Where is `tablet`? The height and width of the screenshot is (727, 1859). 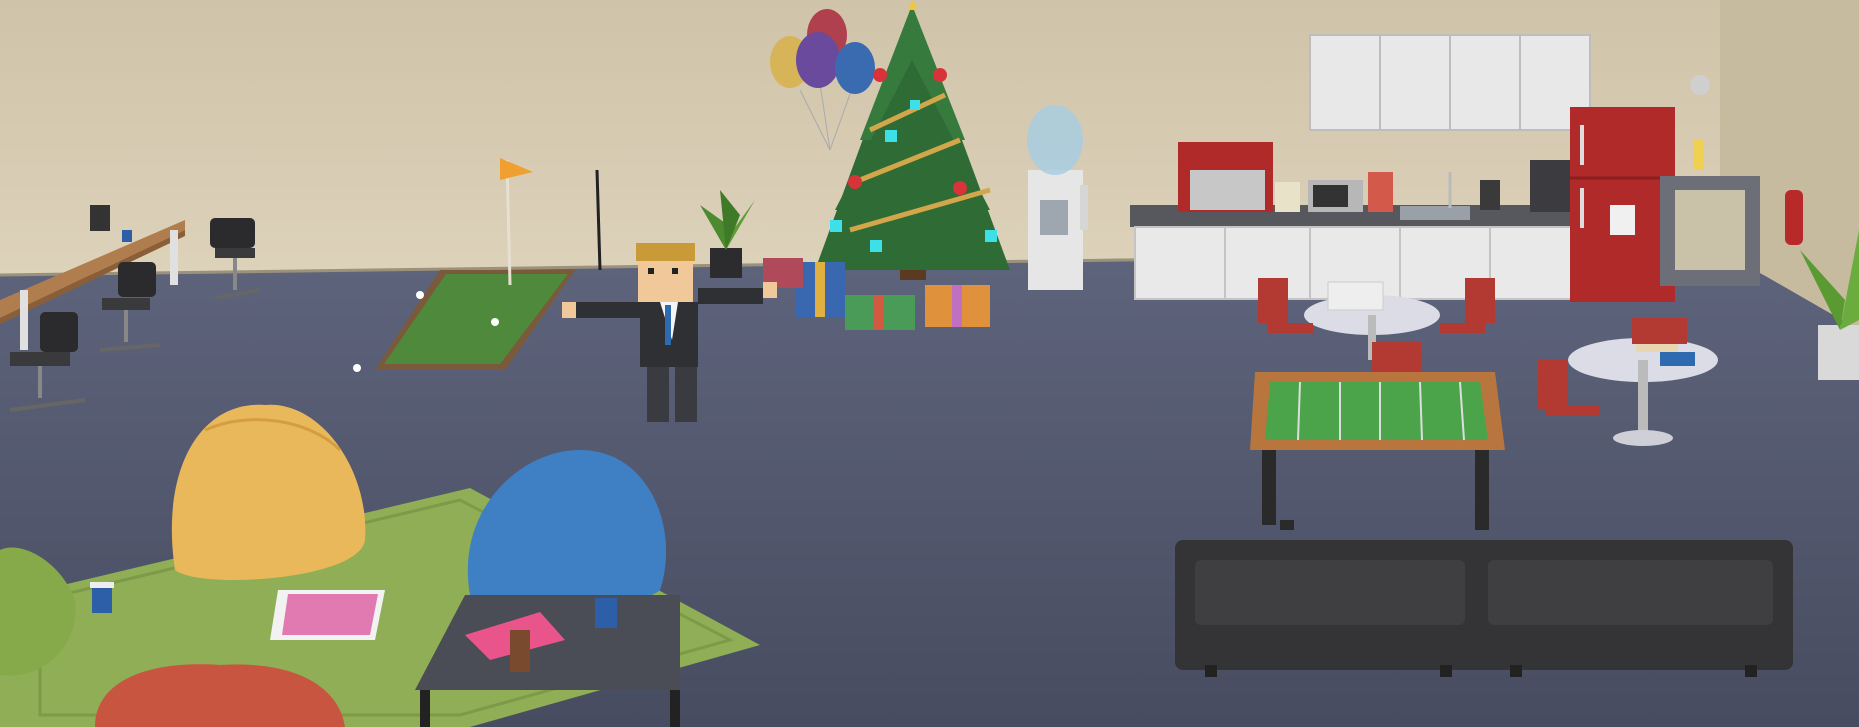
tablet is located at coordinates (100, 218).